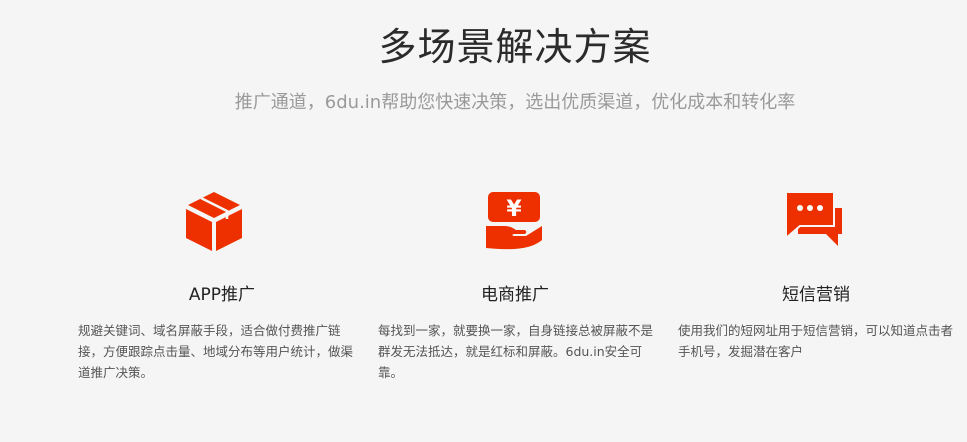 This screenshot has height=442, width=967. Describe the element at coordinates (514, 209) in the screenshot. I see `yuan-symbol: ¥` at that location.